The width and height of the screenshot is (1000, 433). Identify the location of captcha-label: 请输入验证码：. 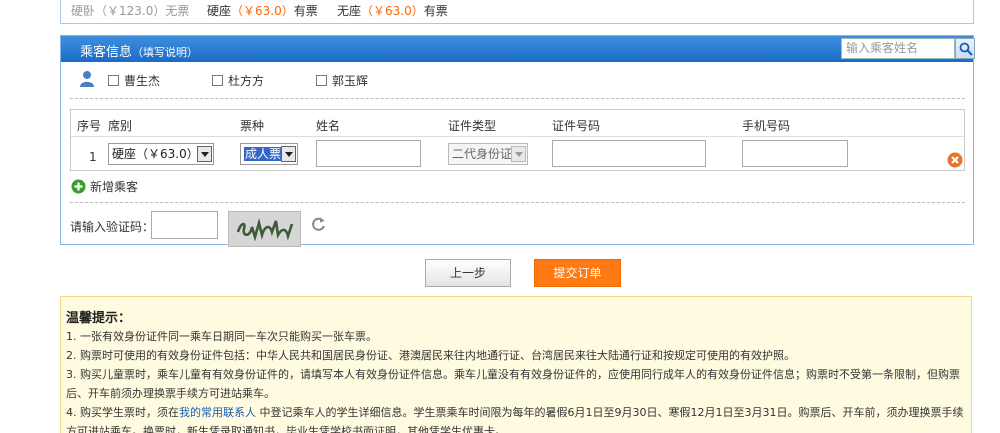
(112, 227).